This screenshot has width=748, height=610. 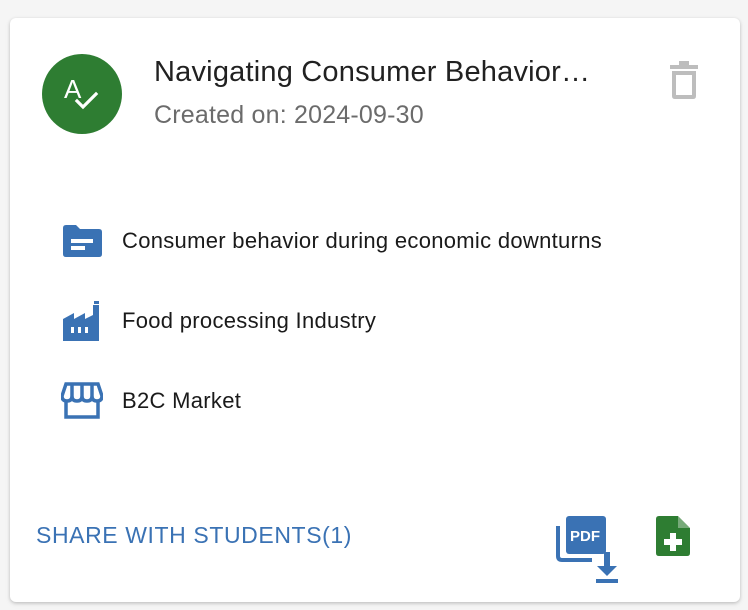 What do you see at coordinates (82, 321) in the screenshot?
I see `factory-icon` at bounding box center [82, 321].